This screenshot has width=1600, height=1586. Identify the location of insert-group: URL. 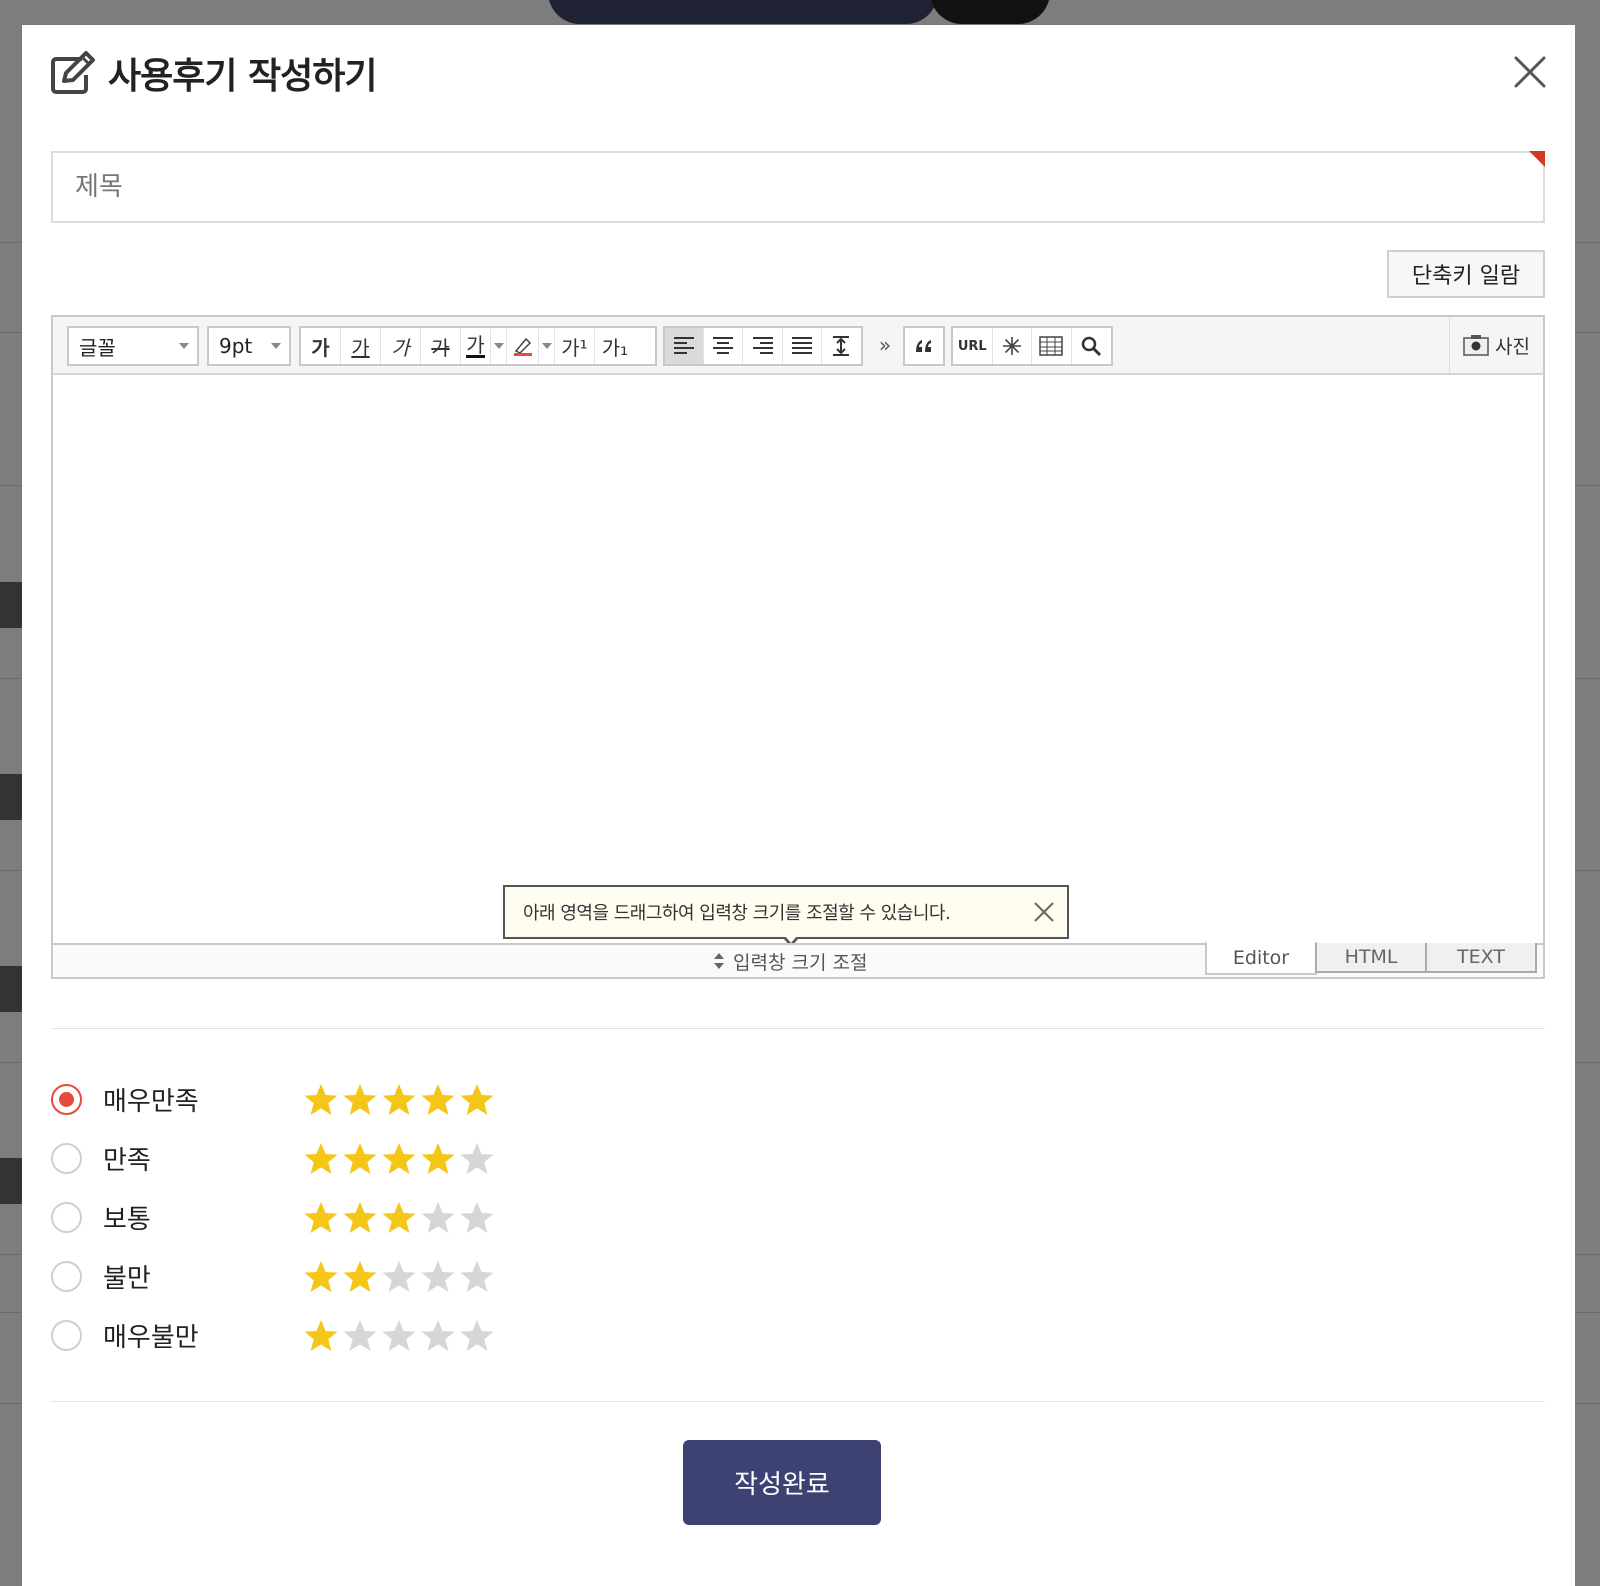
(1032, 346).